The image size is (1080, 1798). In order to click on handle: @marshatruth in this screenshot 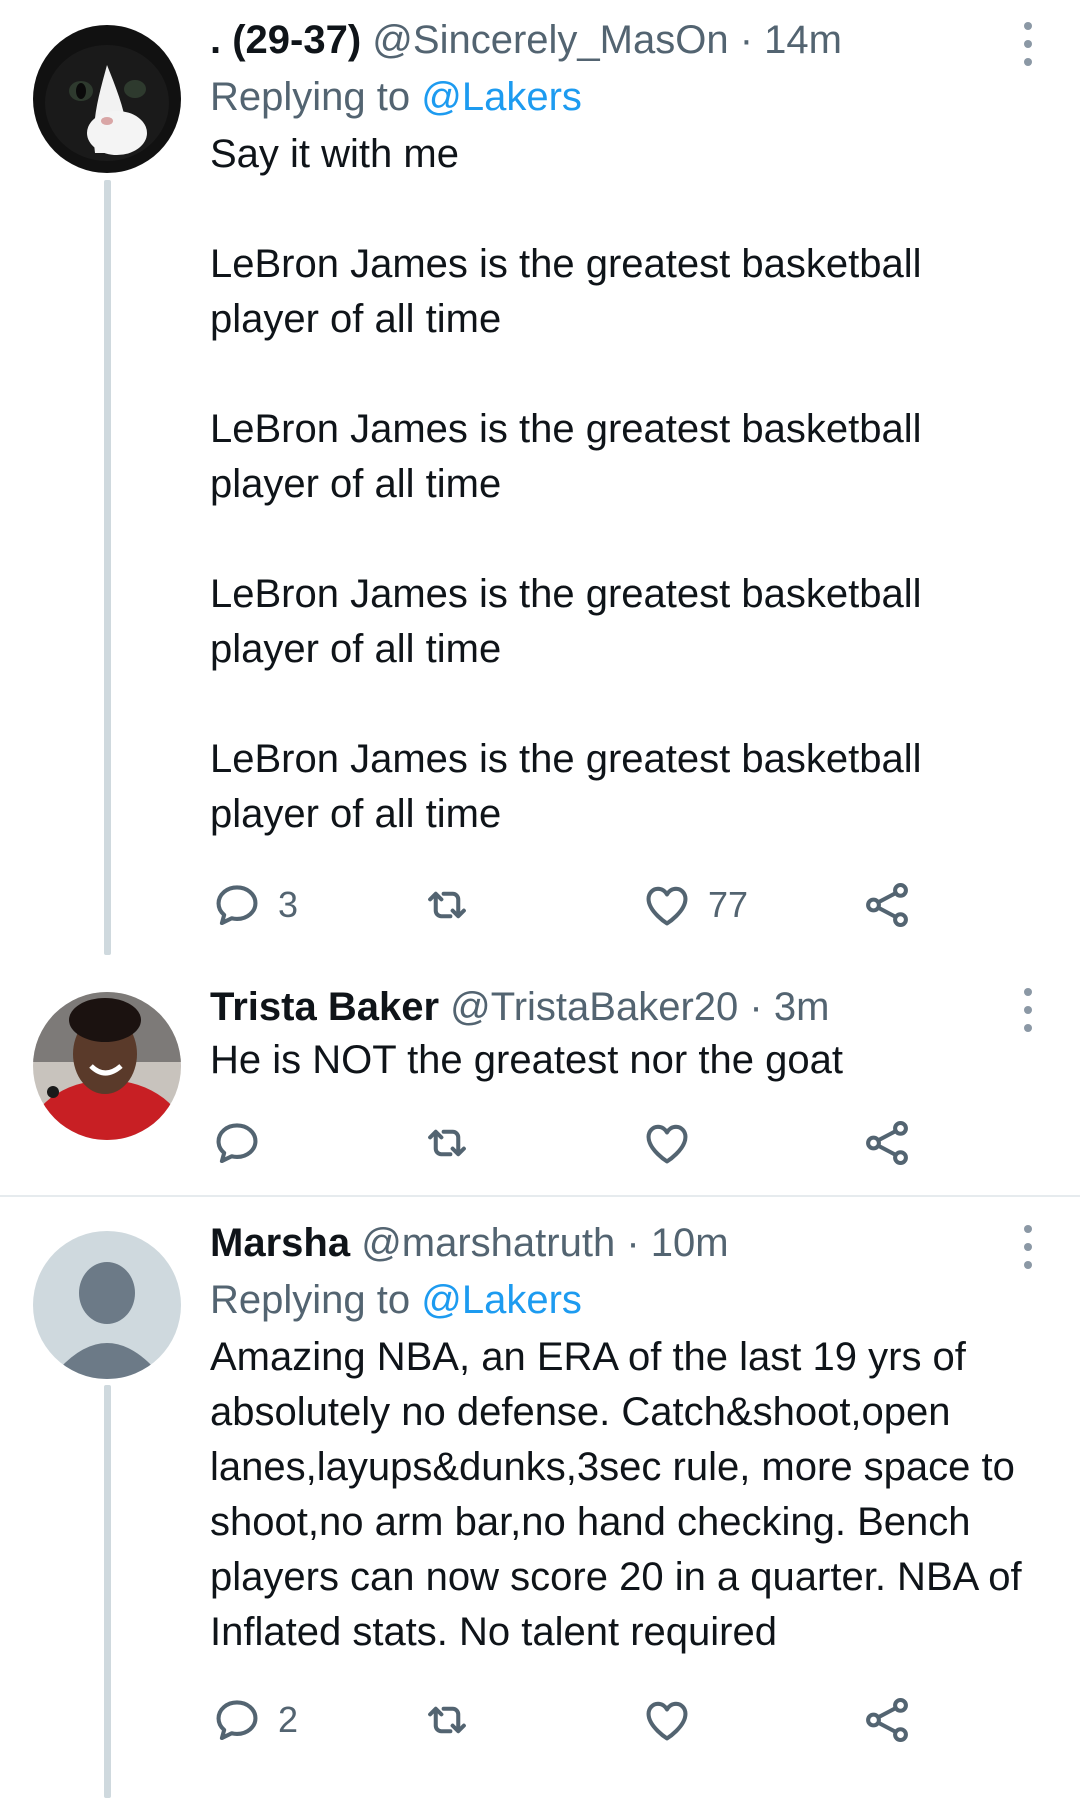, I will do `click(488, 1243)`.